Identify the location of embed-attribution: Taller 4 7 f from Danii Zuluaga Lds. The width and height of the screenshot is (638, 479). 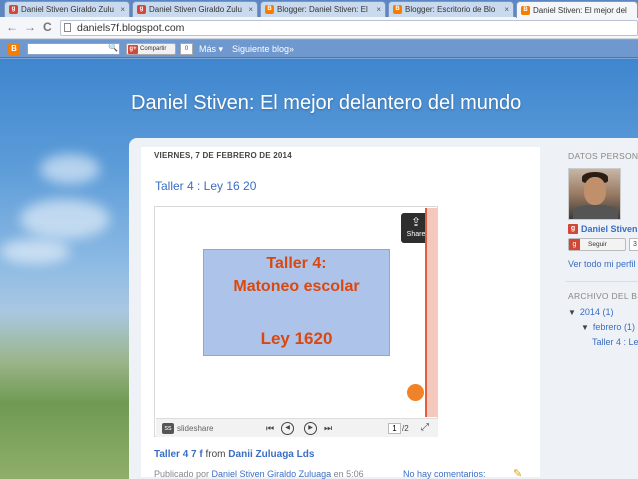
(234, 454).